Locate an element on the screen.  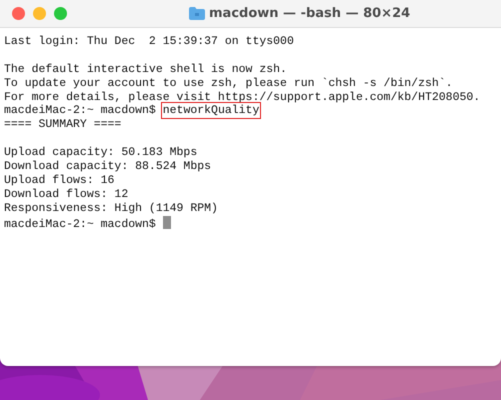
output-line: Download flows: 12 is located at coordinates (66, 194).